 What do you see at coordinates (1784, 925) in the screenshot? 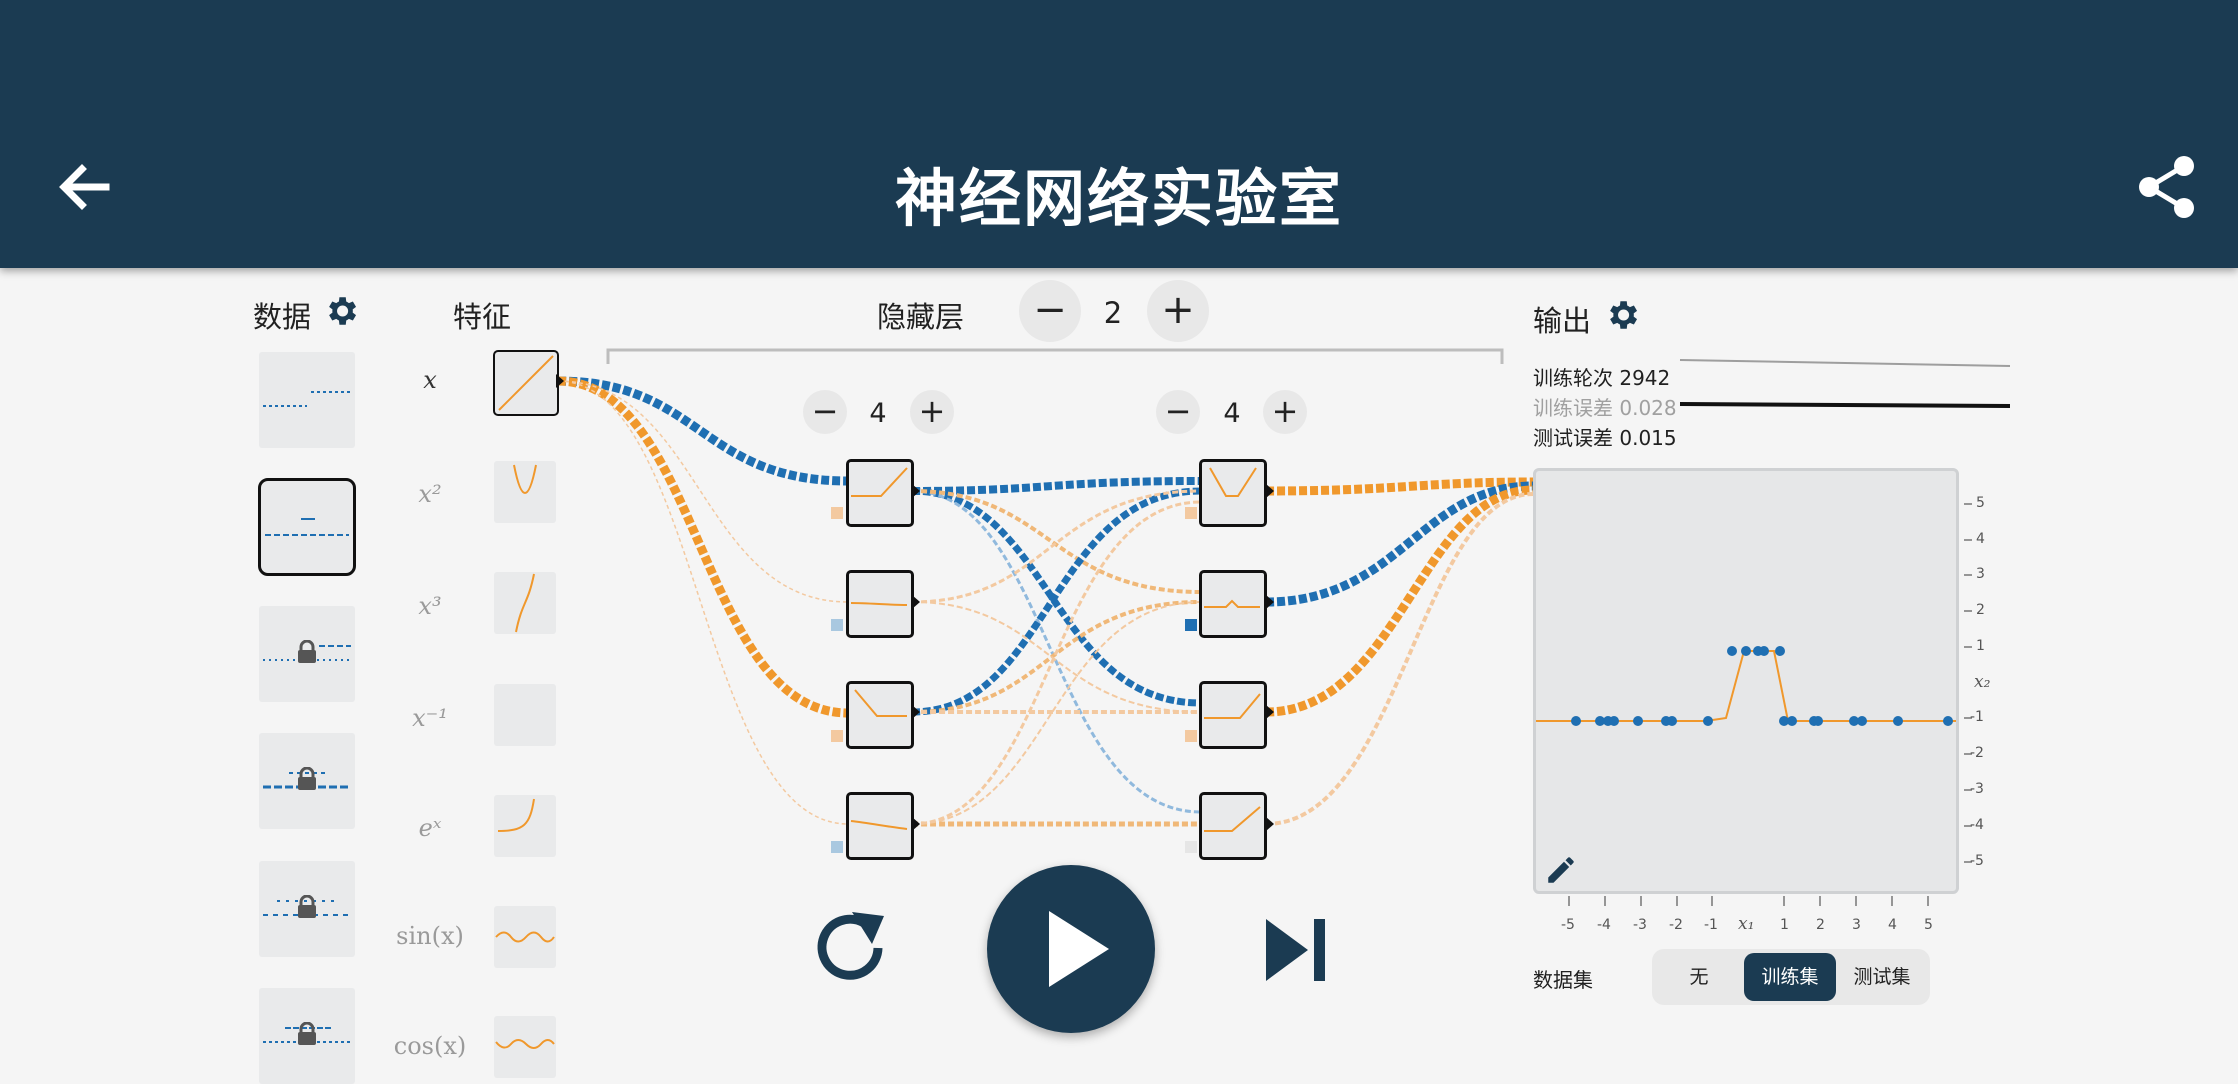
I see `x-tick: 1` at bounding box center [1784, 925].